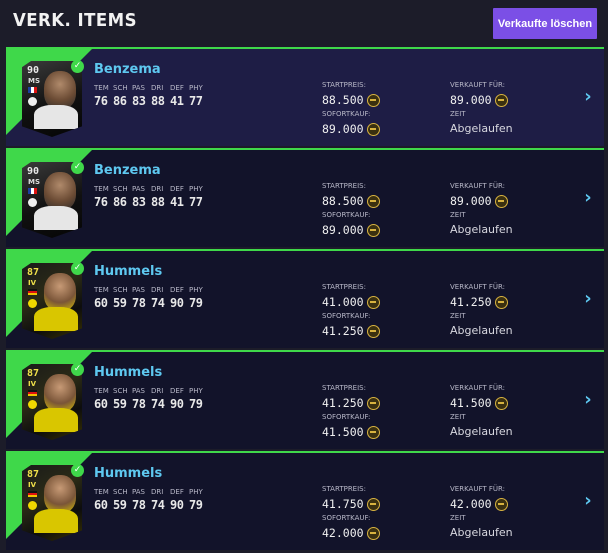 Image resolution: width=608 pixels, height=553 pixels. I want to click on price-column-right: VERKAUFT FÜR: 42.000 ZEIT Abgelaufen, so click(505, 513).